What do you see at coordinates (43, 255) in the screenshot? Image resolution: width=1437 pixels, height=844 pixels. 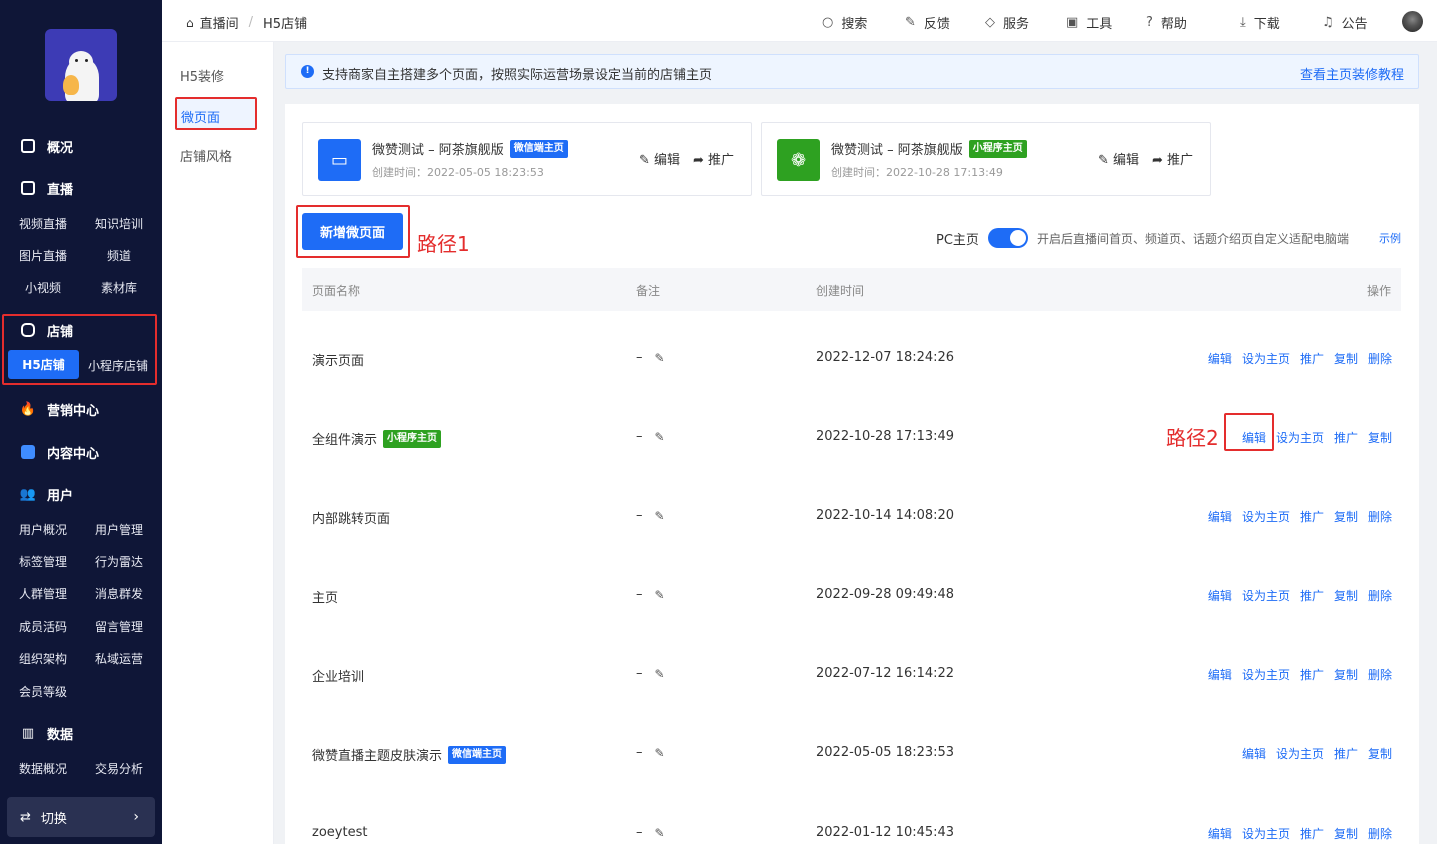 I see `nav-image-live: 图片直播` at bounding box center [43, 255].